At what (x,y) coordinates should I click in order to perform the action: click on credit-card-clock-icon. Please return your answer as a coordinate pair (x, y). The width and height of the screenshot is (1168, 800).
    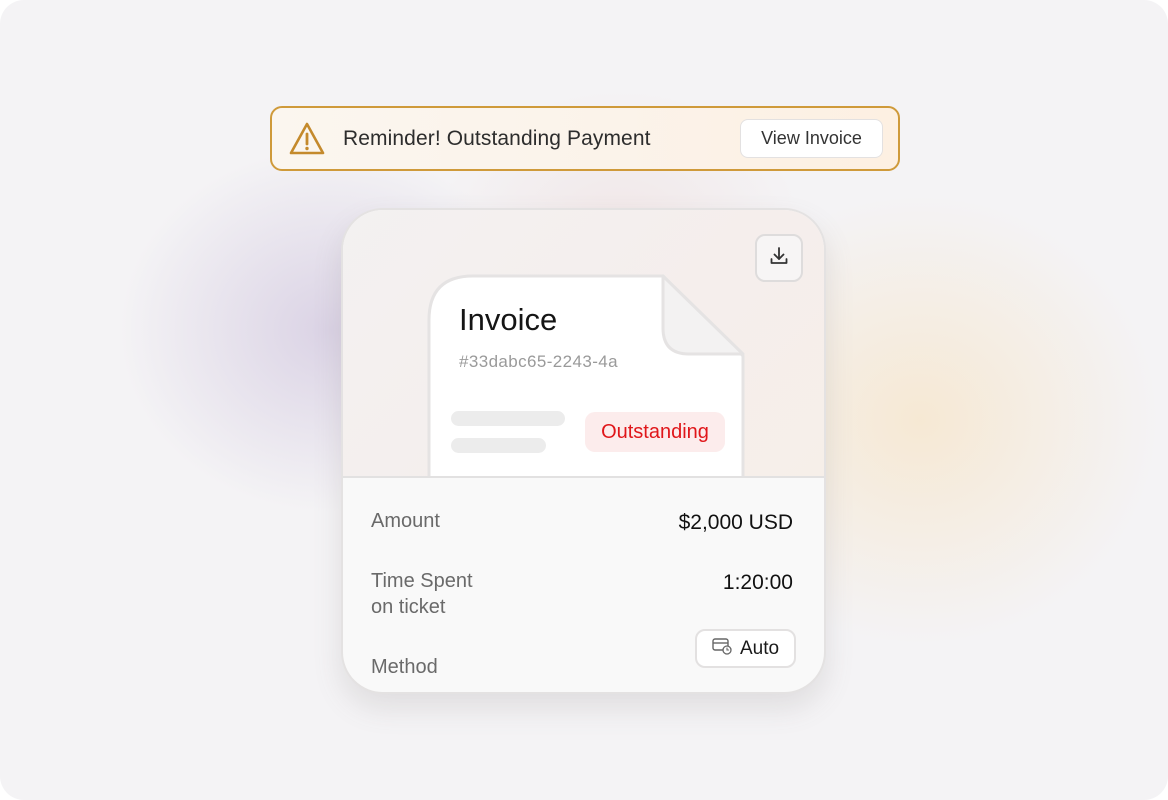
    Looking at the image, I should click on (722, 649).